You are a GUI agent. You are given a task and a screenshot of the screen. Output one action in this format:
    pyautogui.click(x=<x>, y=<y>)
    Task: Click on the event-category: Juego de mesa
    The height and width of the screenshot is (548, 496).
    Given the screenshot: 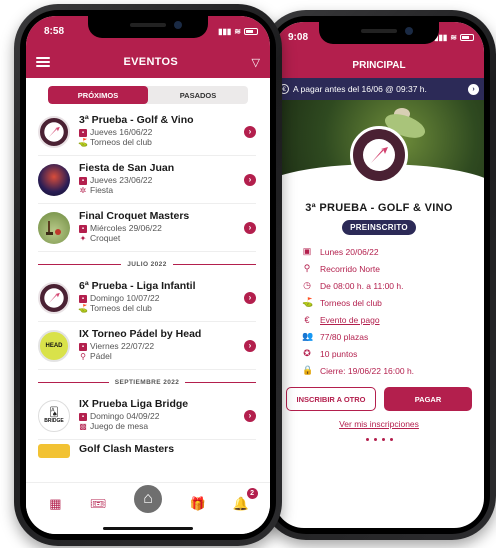 What is the action you would take?
    pyautogui.click(x=119, y=426)
    